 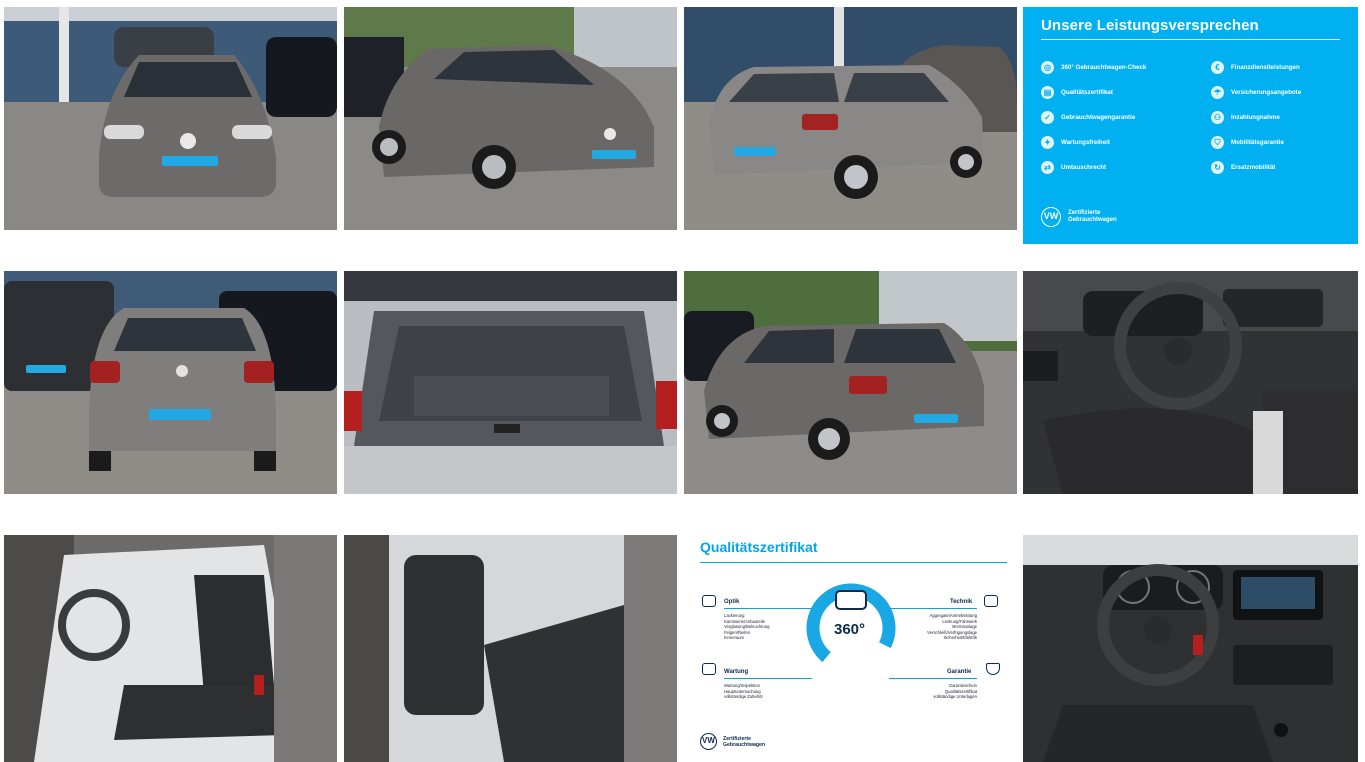 I want to click on car-dashboard-photo, so click(x=1190, y=648).